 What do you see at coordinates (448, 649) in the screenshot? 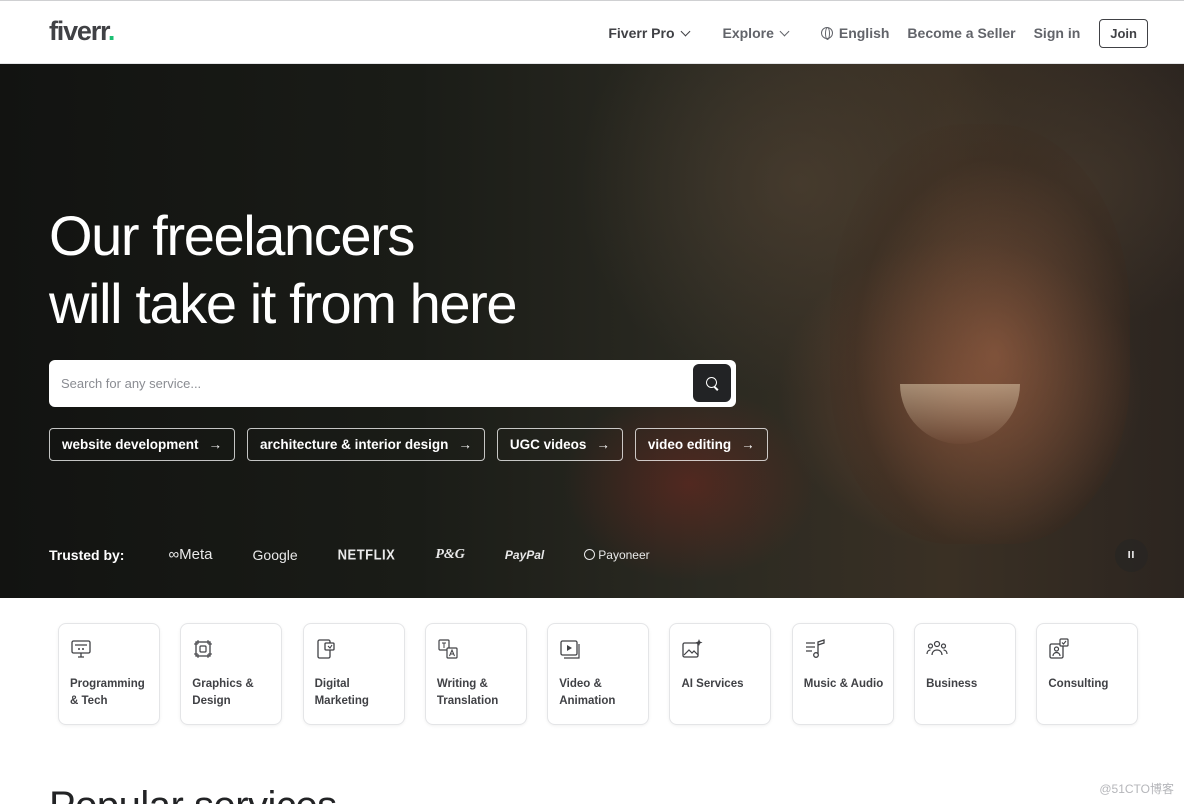
I see `translation-icon` at bounding box center [448, 649].